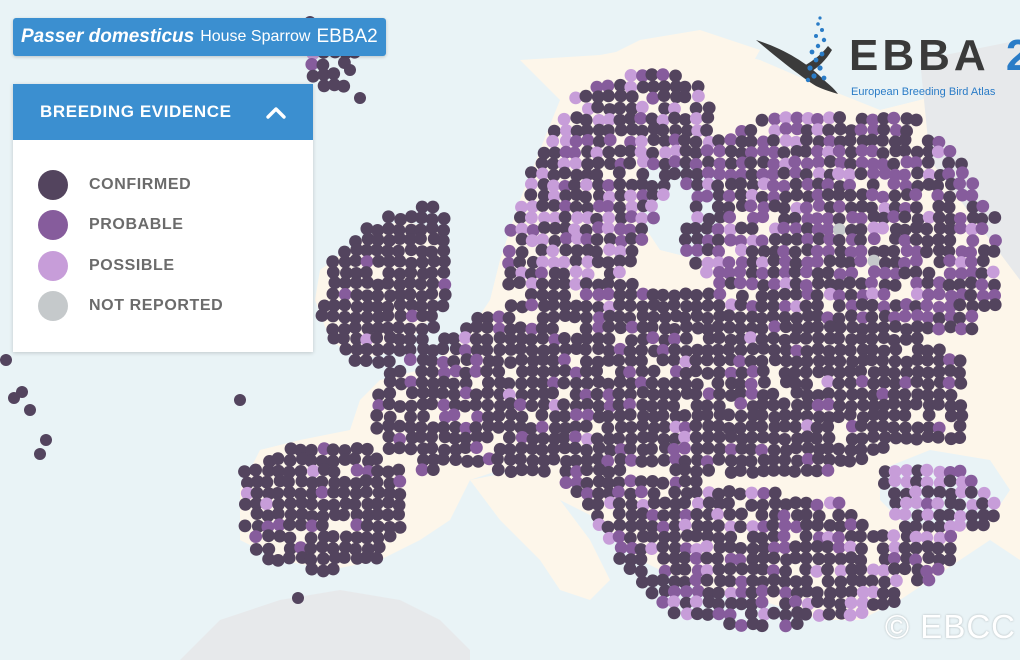  Describe the element at coordinates (163, 112) in the screenshot. I see `legend-header-toggle: BREEDING EVIDENCE` at that location.